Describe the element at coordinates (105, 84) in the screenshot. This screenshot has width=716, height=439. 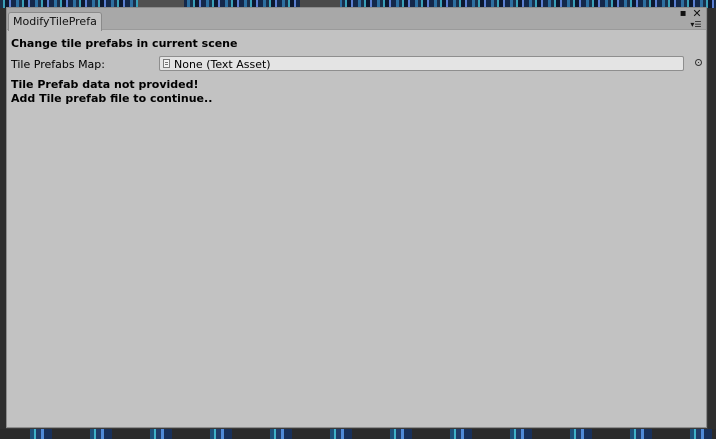
I see `warning-message: Tile Prefab data not provided!` at that location.